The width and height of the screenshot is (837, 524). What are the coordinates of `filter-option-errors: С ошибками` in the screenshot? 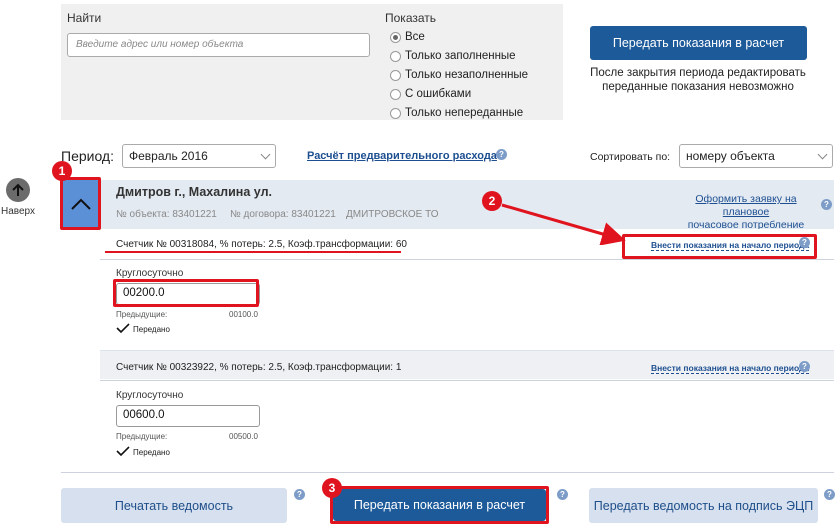 It's located at (430, 94).